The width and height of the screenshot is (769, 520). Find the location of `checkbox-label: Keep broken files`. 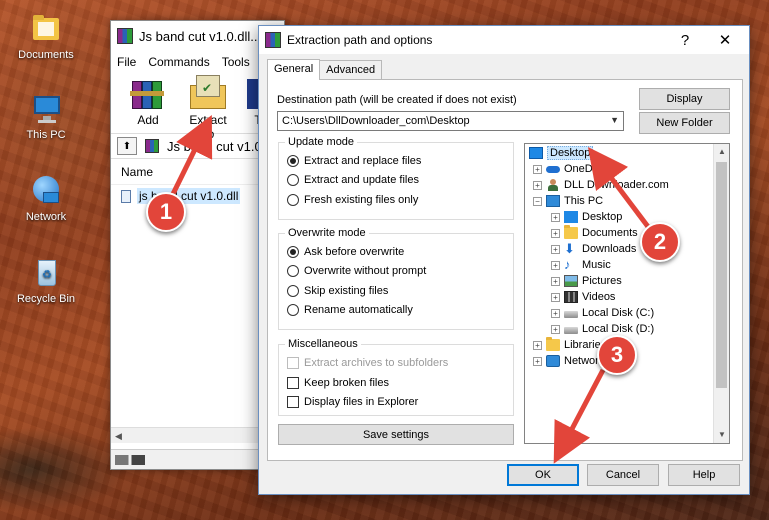

checkbox-label: Keep broken files is located at coordinates (346, 383).